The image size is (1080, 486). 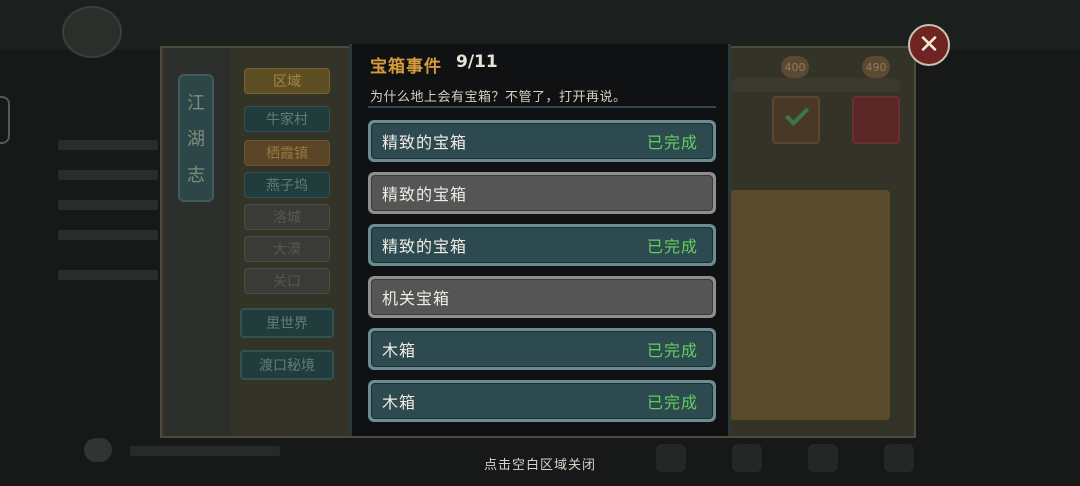 I want to click on side-drawer-handle, so click(x=5, y=120).